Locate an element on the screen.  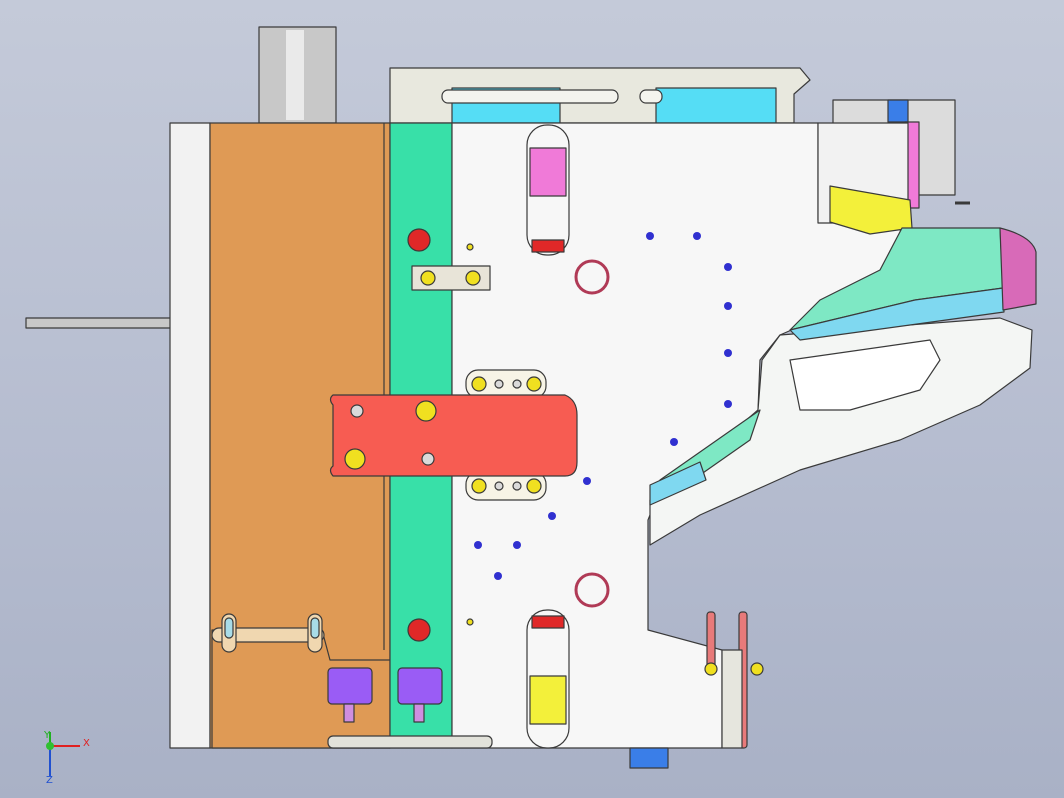
guide-pin-bottom is located at coordinates (419, 630).